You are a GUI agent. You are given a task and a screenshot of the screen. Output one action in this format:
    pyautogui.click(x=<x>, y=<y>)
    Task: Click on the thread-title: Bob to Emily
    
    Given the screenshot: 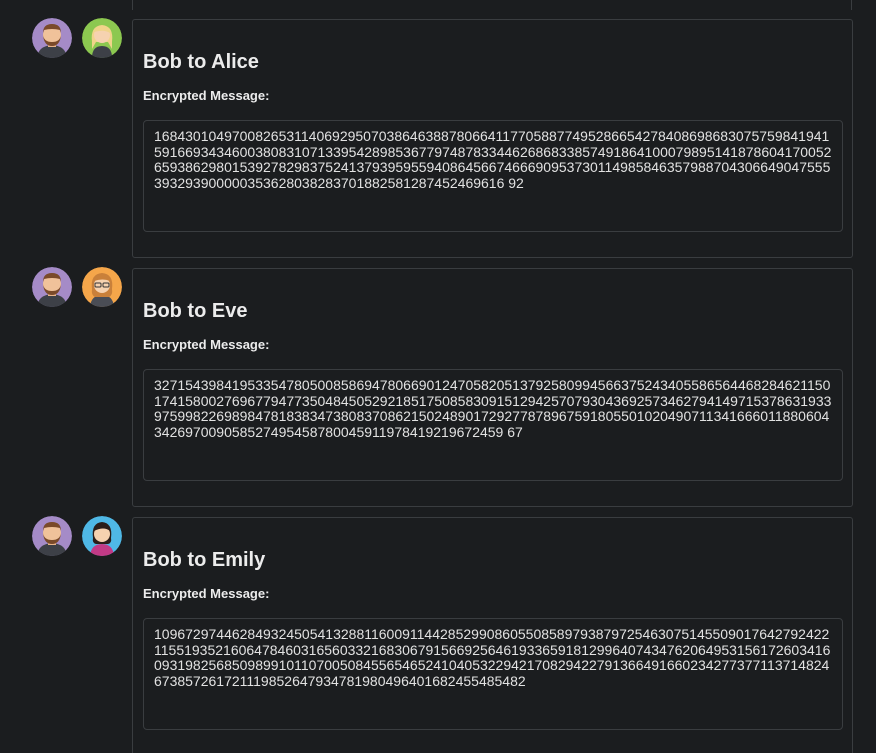 What is the action you would take?
    pyautogui.click(x=204, y=560)
    